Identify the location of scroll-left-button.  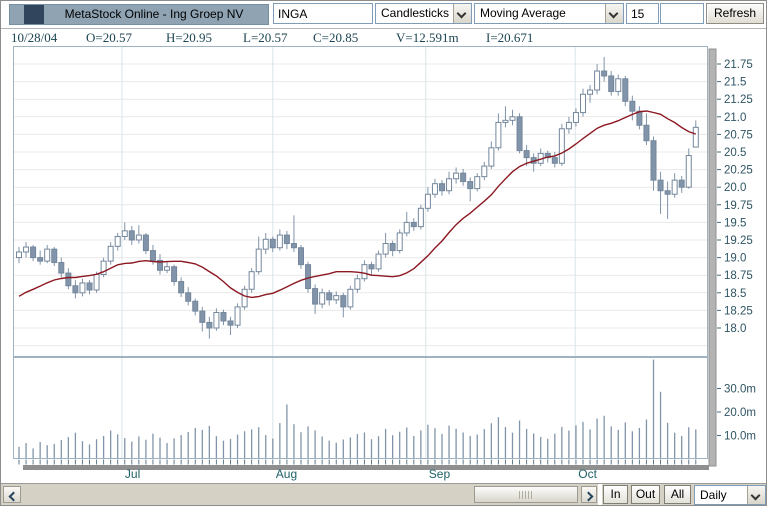
(12, 494).